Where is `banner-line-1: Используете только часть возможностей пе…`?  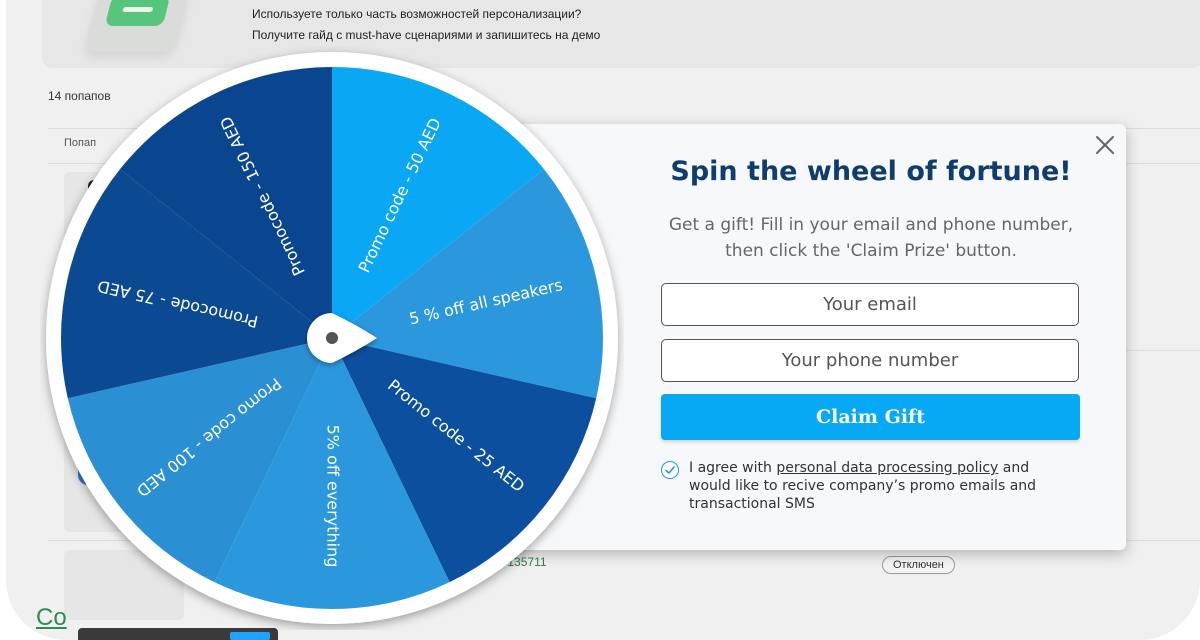
banner-line-1: Используете только часть возможностей пе… is located at coordinates (417, 14).